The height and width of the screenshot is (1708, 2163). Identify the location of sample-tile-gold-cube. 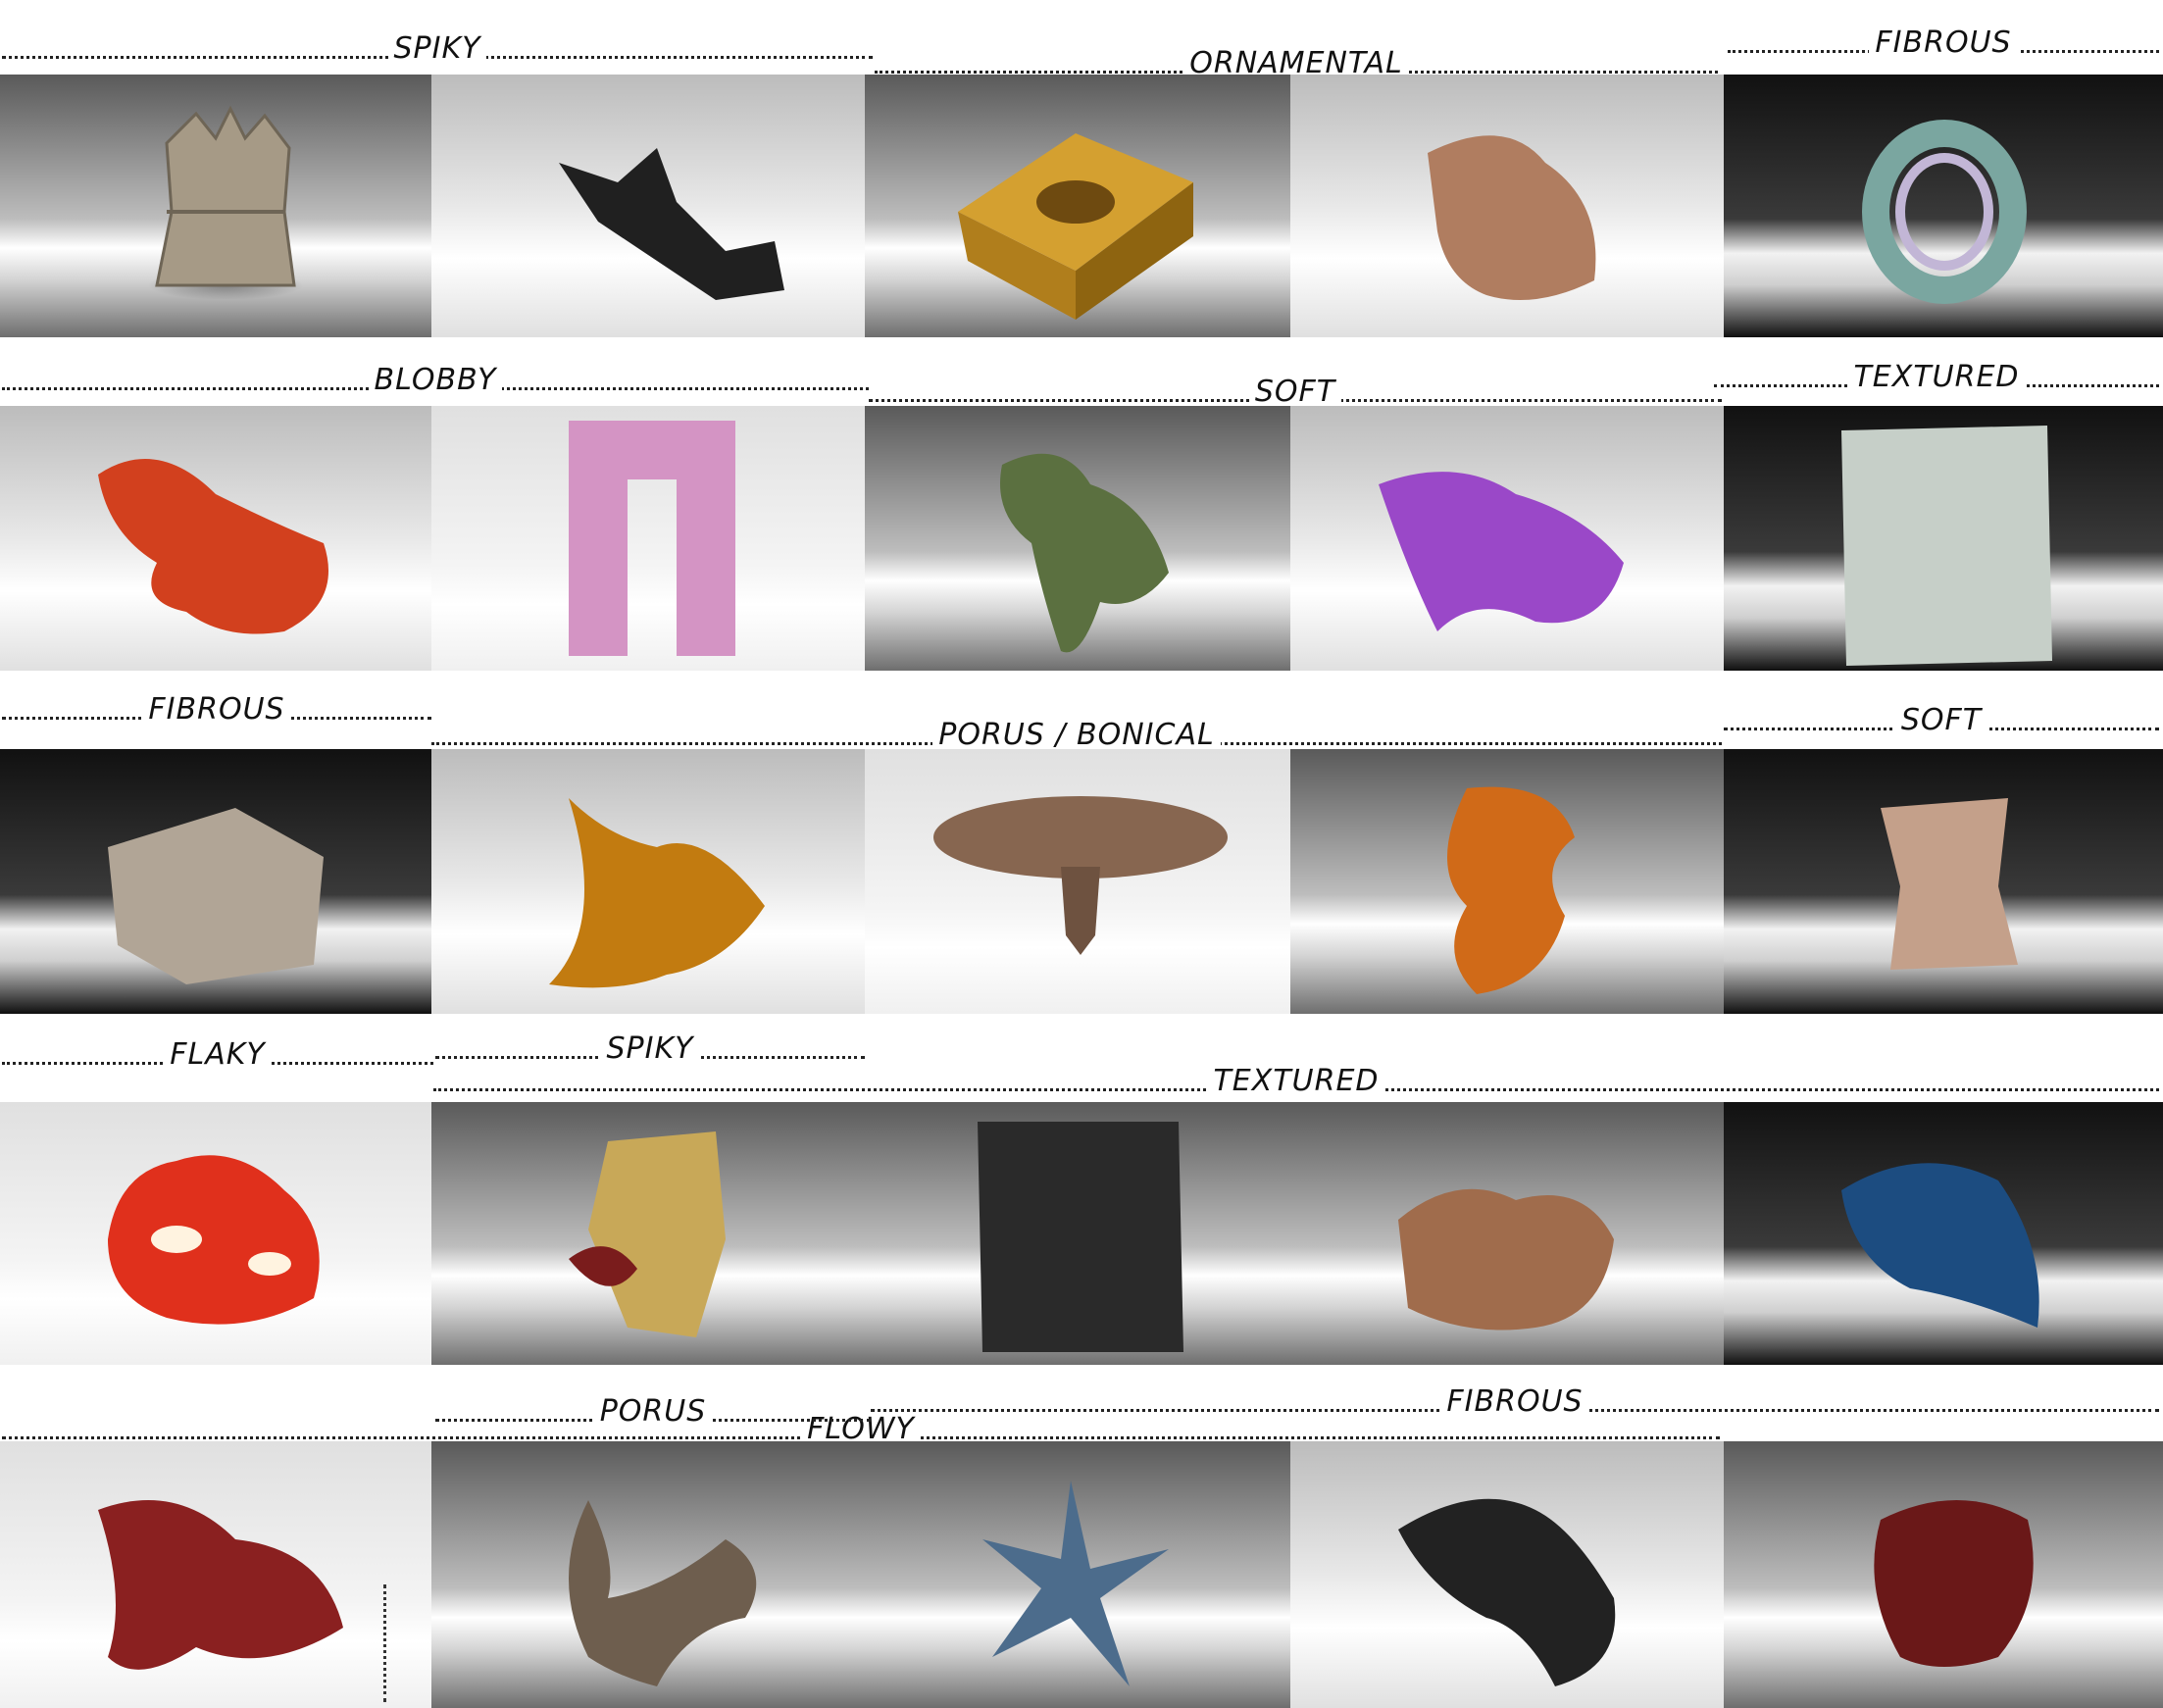
(1077, 206).